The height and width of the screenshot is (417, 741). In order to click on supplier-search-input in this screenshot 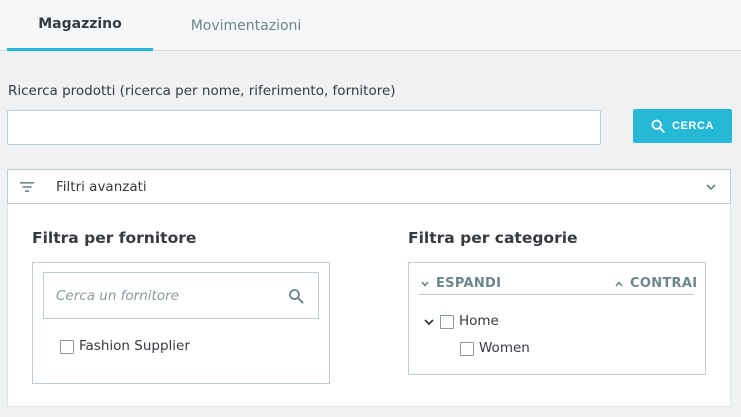, I will do `click(164, 295)`.